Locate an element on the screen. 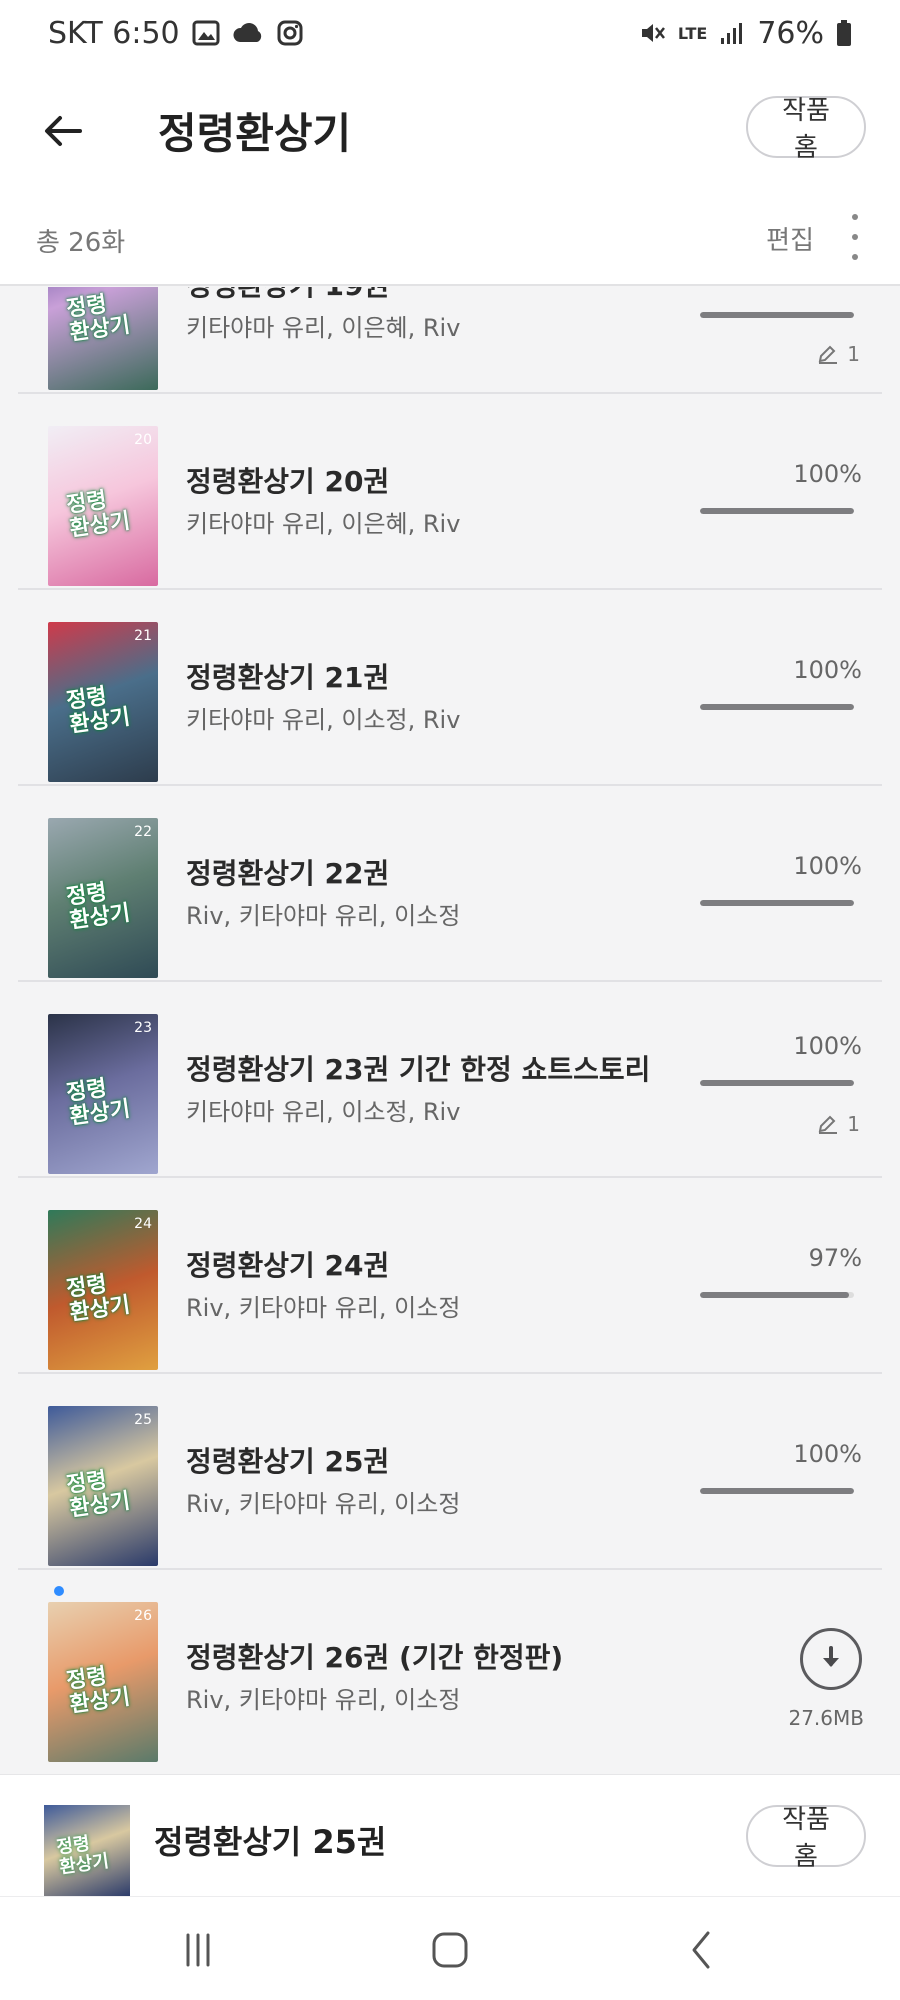 The width and height of the screenshot is (900, 2000). book-title: 정령환상기 24권 is located at coordinates (288, 1265).